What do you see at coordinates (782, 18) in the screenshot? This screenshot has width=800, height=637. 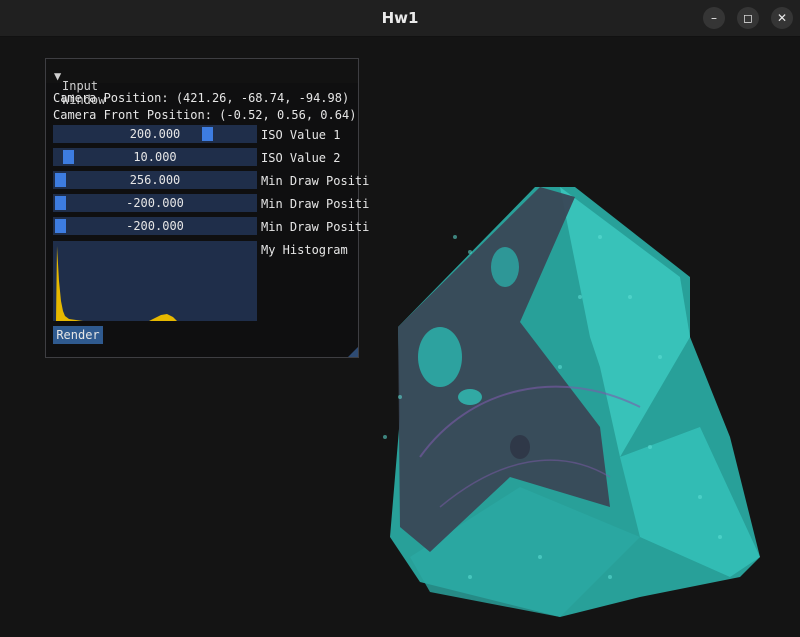 I see `close-icon: ✕` at bounding box center [782, 18].